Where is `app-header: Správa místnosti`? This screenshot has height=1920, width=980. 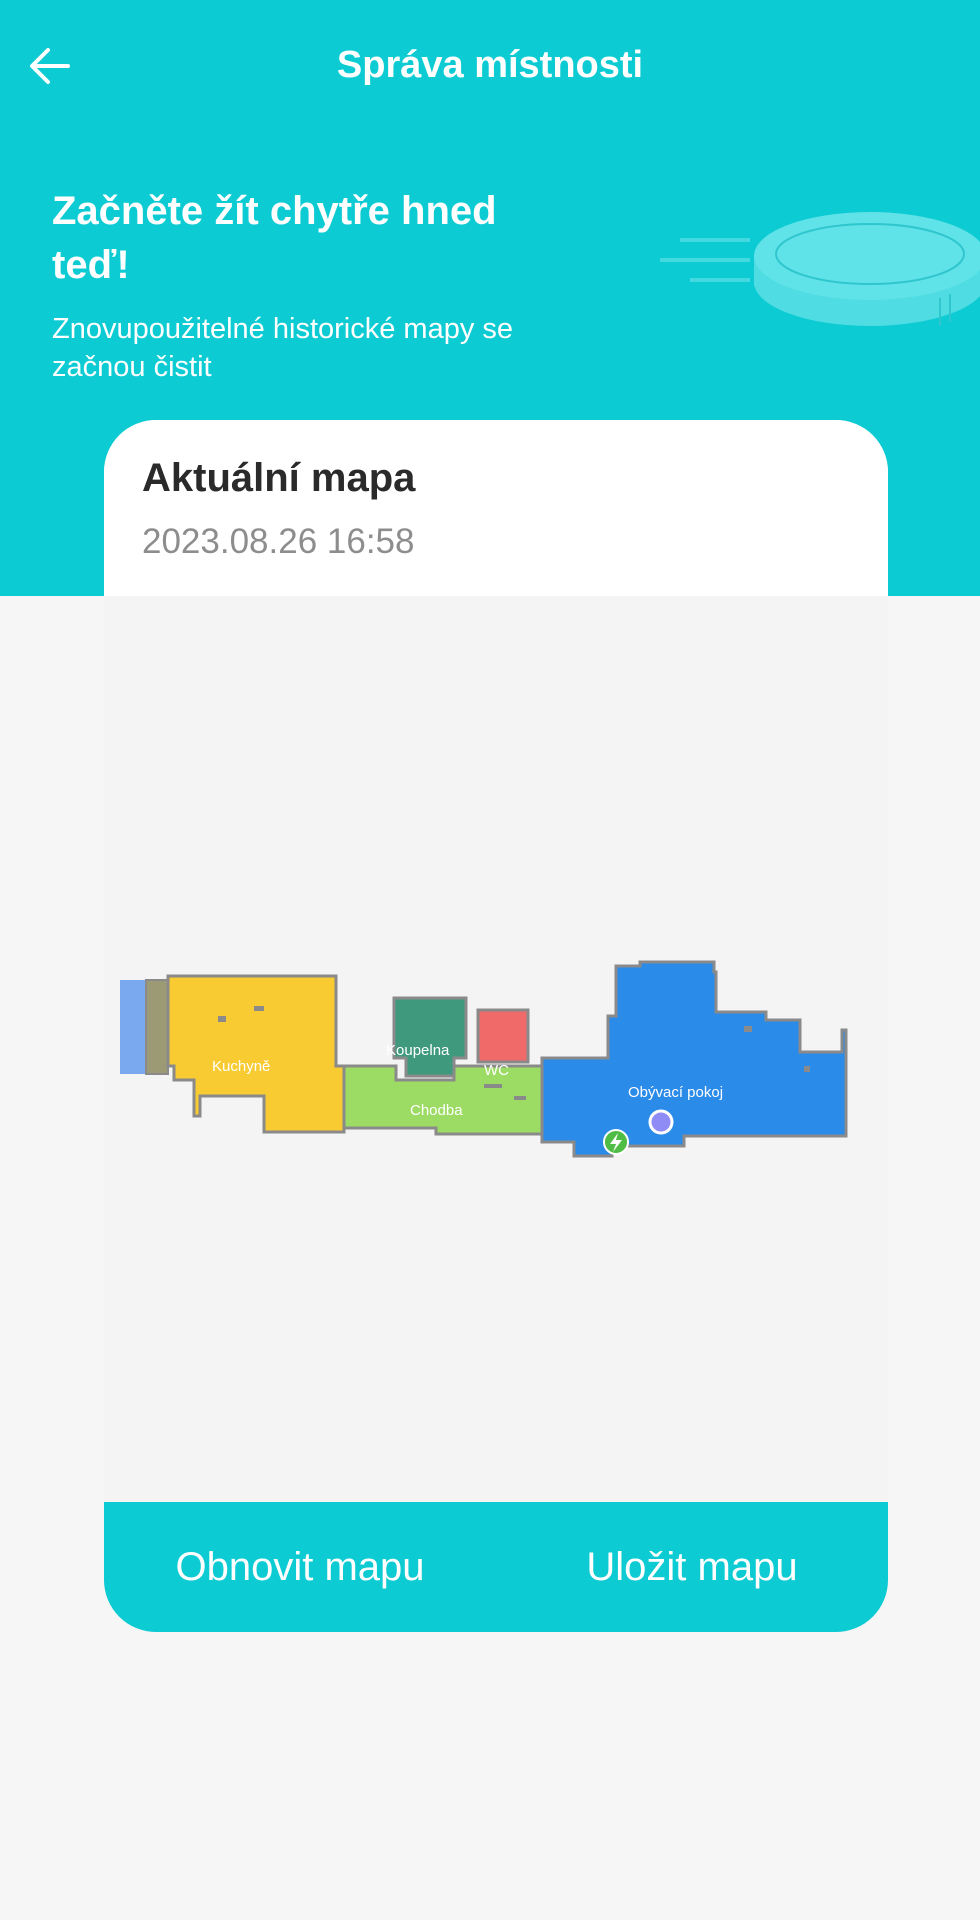 app-header: Správa místnosti is located at coordinates (490, 68).